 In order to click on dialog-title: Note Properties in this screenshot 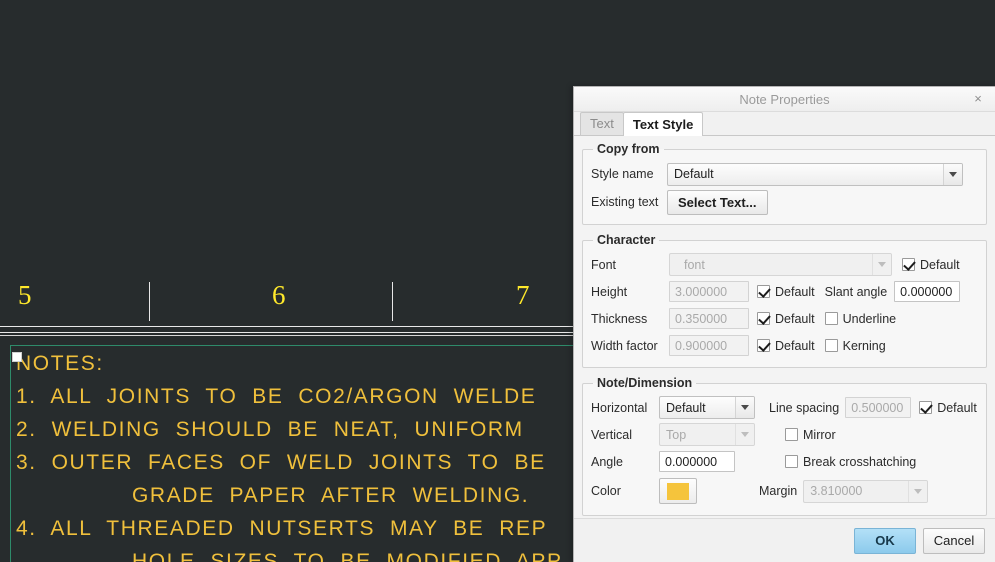, I will do `click(784, 99)`.